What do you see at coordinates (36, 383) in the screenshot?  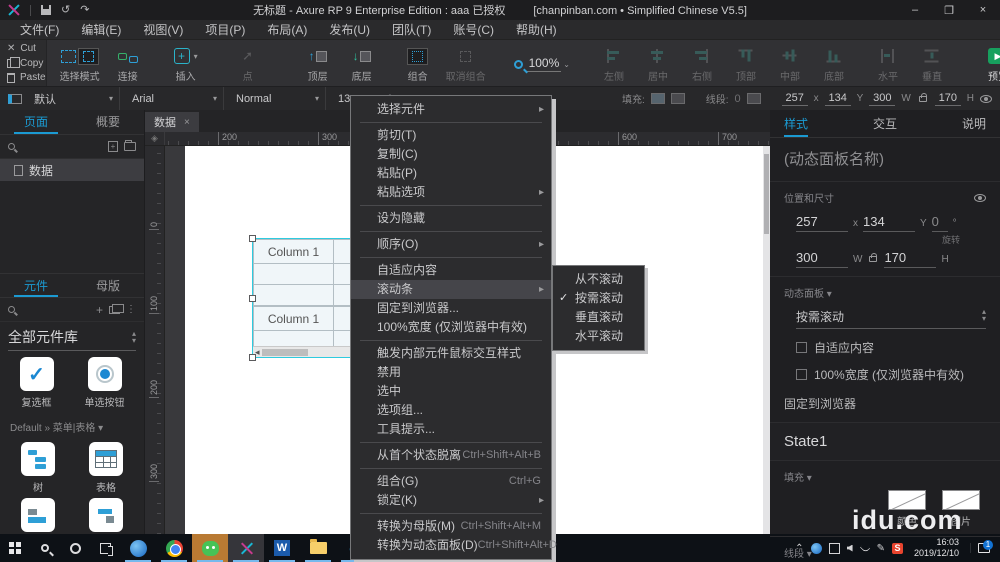 I see `widget-checkbox: ✓ 复选框` at bounding box center [36, 383].